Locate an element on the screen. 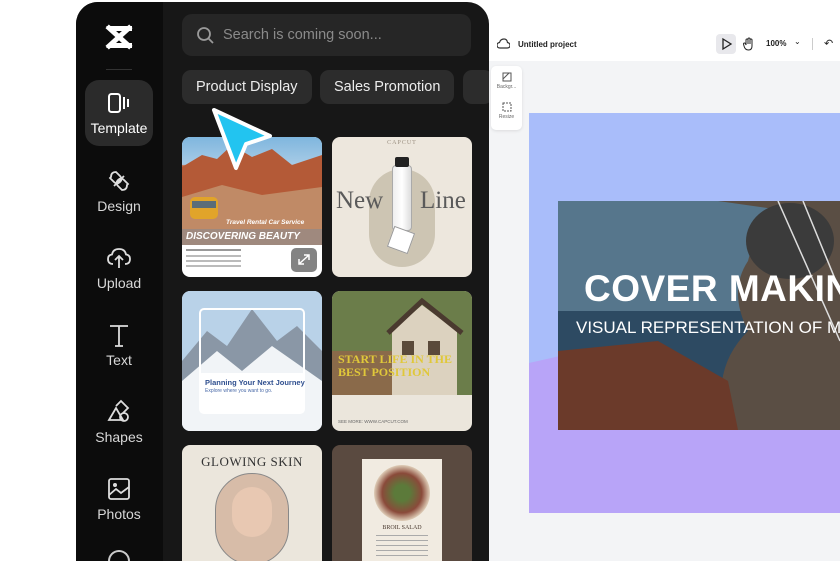 This screenshot has width=840, height=561. card-brand: CAPCUT is located at coordinates (402, 143).